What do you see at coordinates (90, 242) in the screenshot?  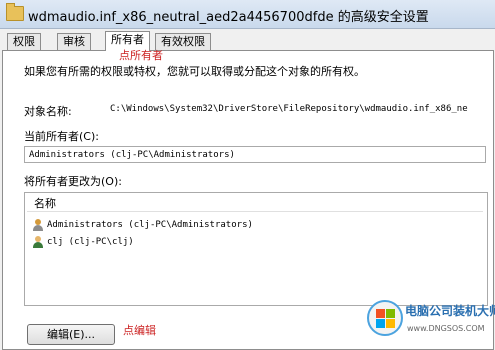 I see `owner-name: clj (clj-PC\clj)` at bounding box center [90, 242].